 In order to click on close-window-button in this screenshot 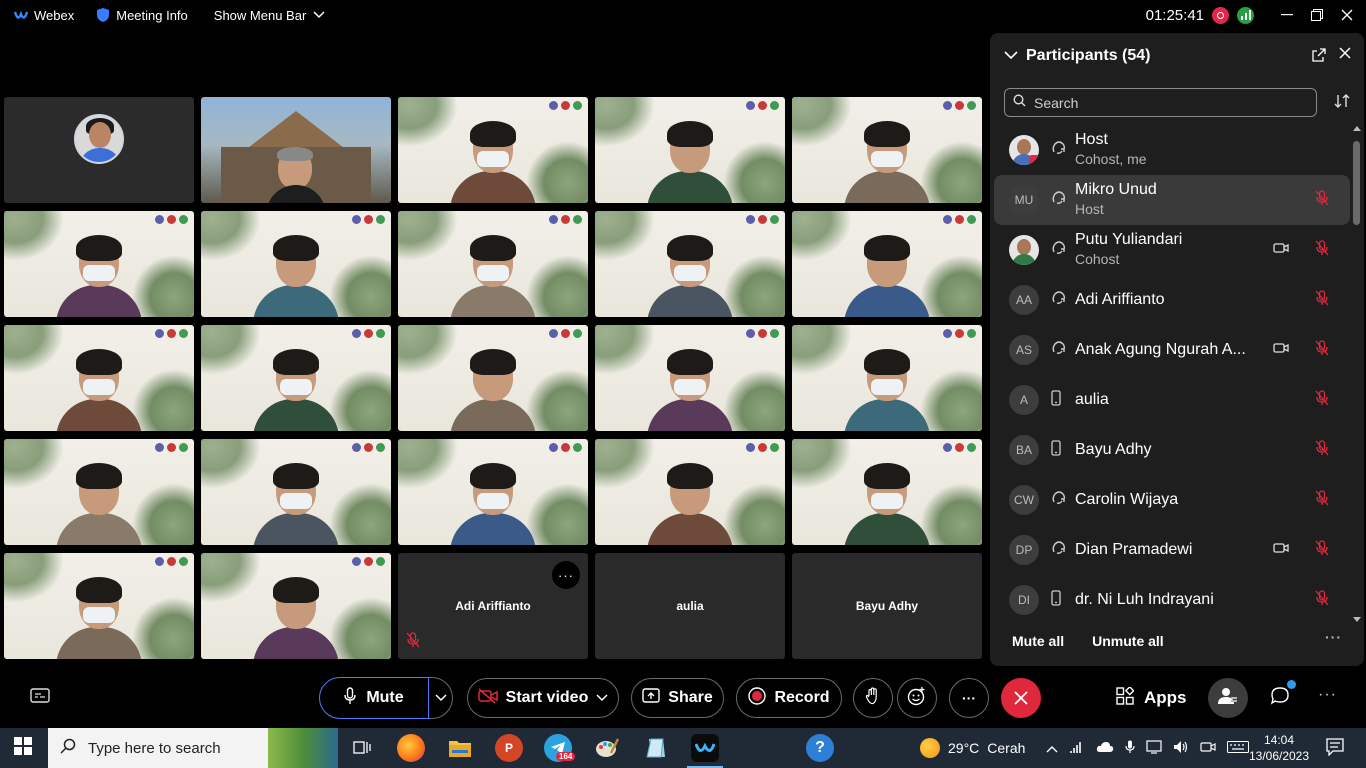, I will do `click(1347, 15)`.